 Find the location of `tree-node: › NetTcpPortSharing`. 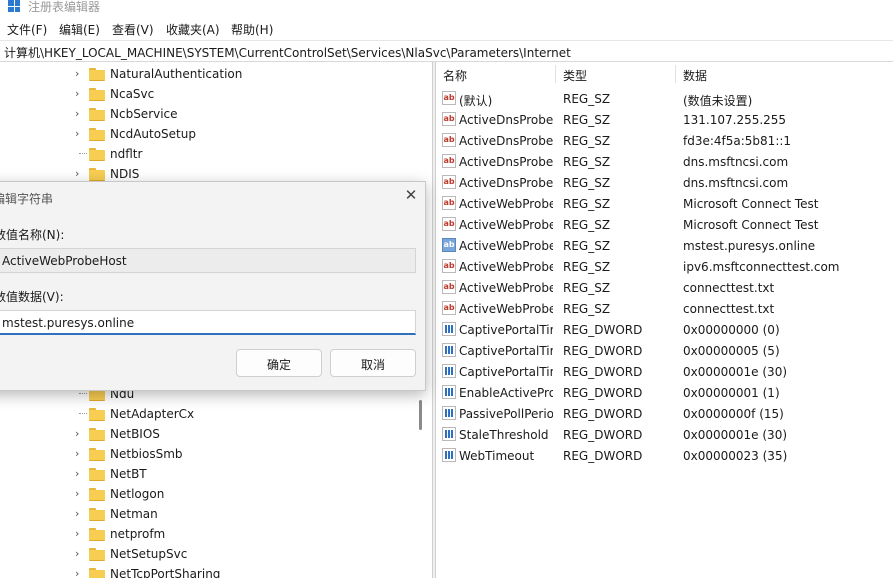

tree-node: › NetTcpPortSharing is located at coordinates (210, 571).